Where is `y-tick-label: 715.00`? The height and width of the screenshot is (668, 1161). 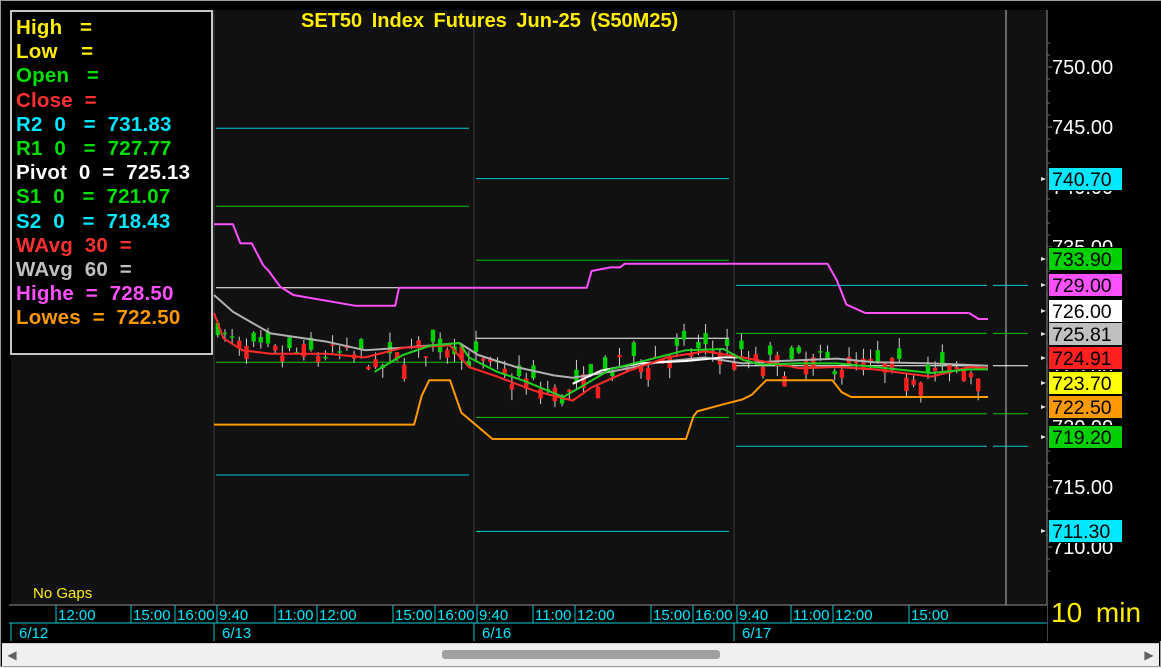 y-tick-label: 715.00 is located at coordinates (1082, 488).